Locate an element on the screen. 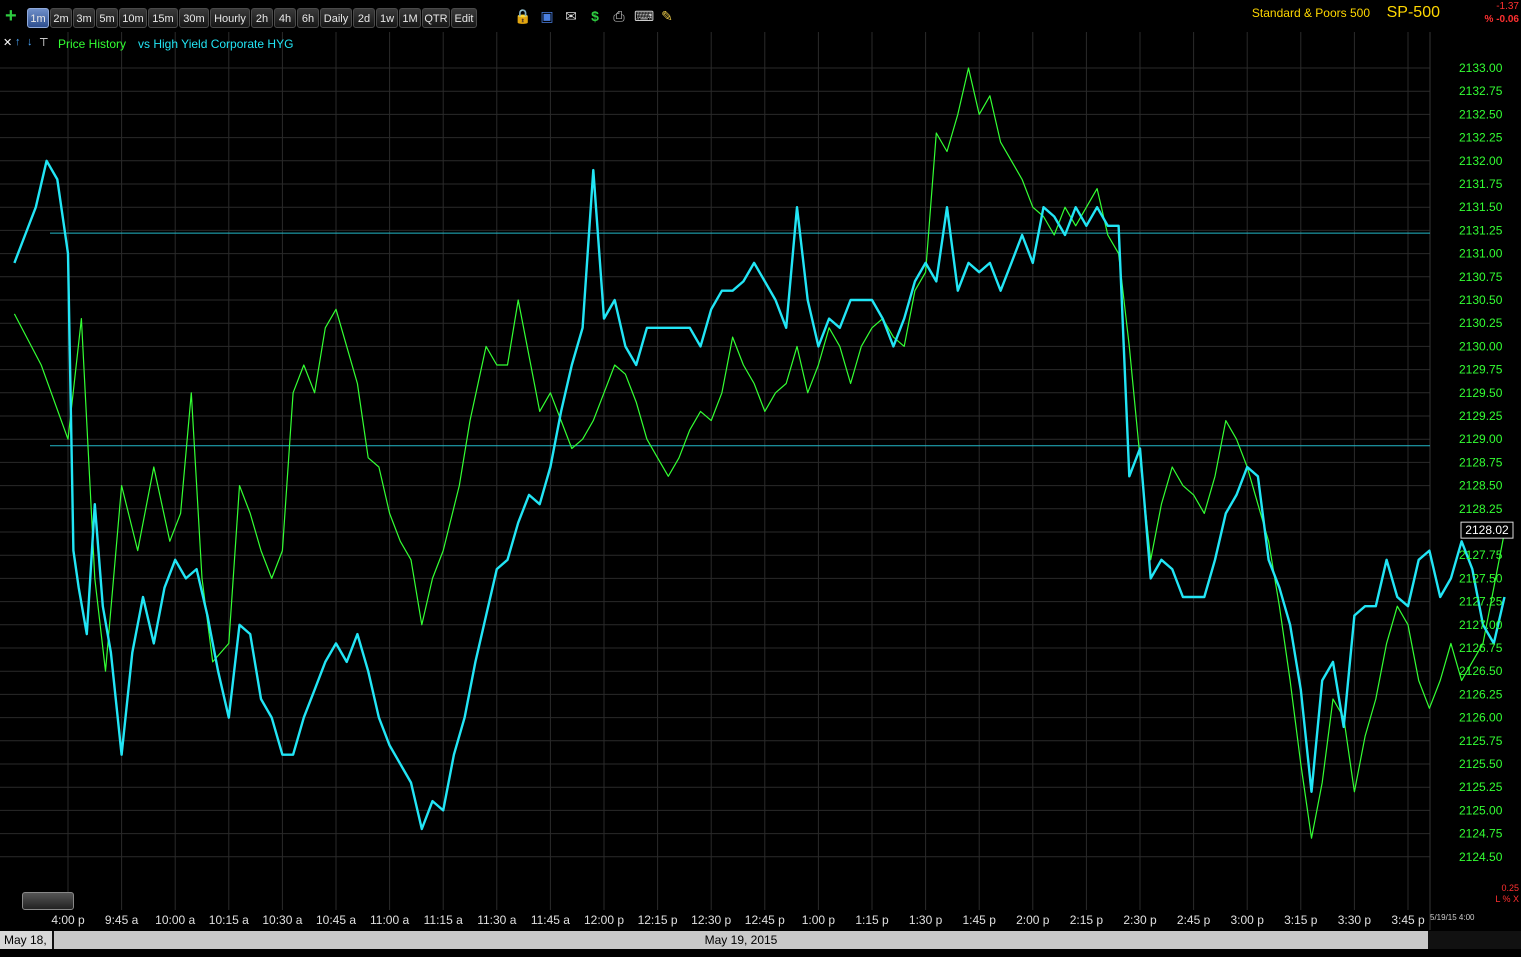 The height and width of the screenshot is (957, 1521). y-tick-label: 2126.00 is located at coordinates (1481, 718).